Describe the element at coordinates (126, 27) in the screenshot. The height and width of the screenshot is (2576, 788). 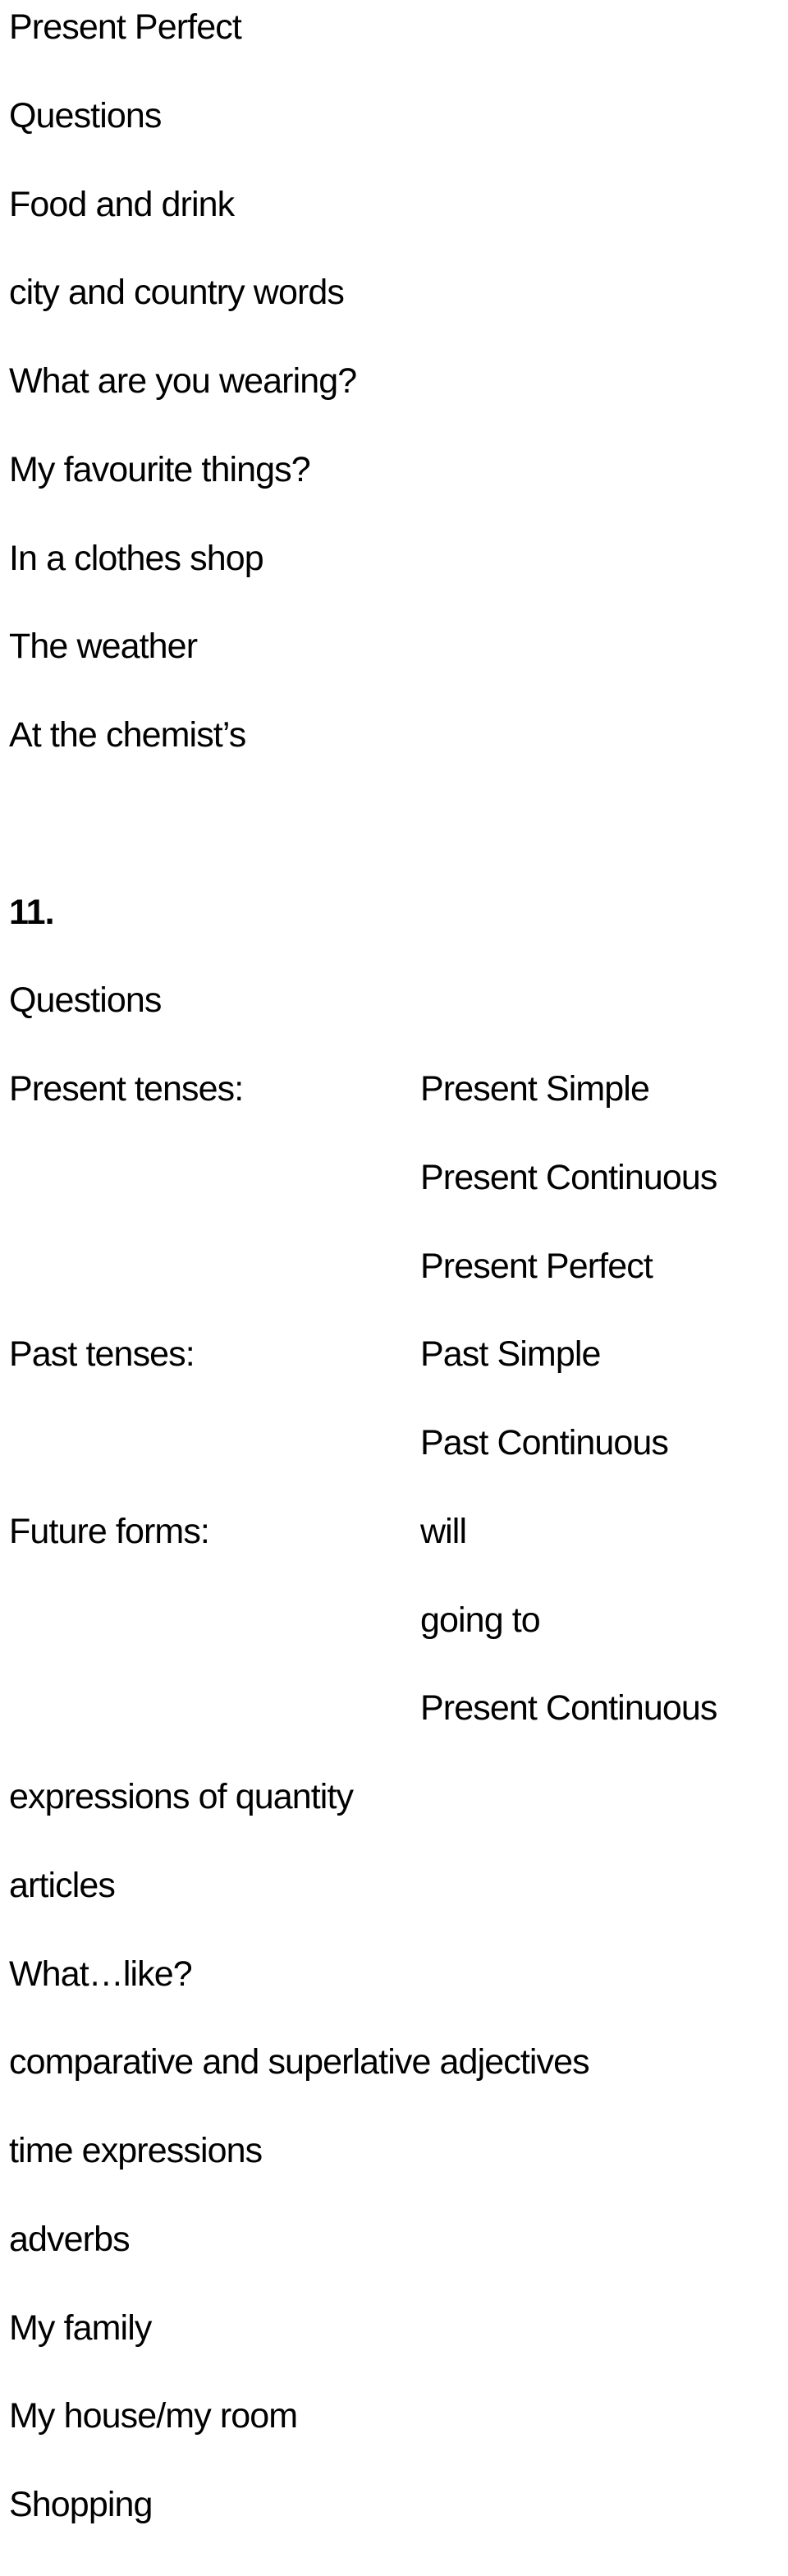
I see `topic-item: Present Perfect` at that location.